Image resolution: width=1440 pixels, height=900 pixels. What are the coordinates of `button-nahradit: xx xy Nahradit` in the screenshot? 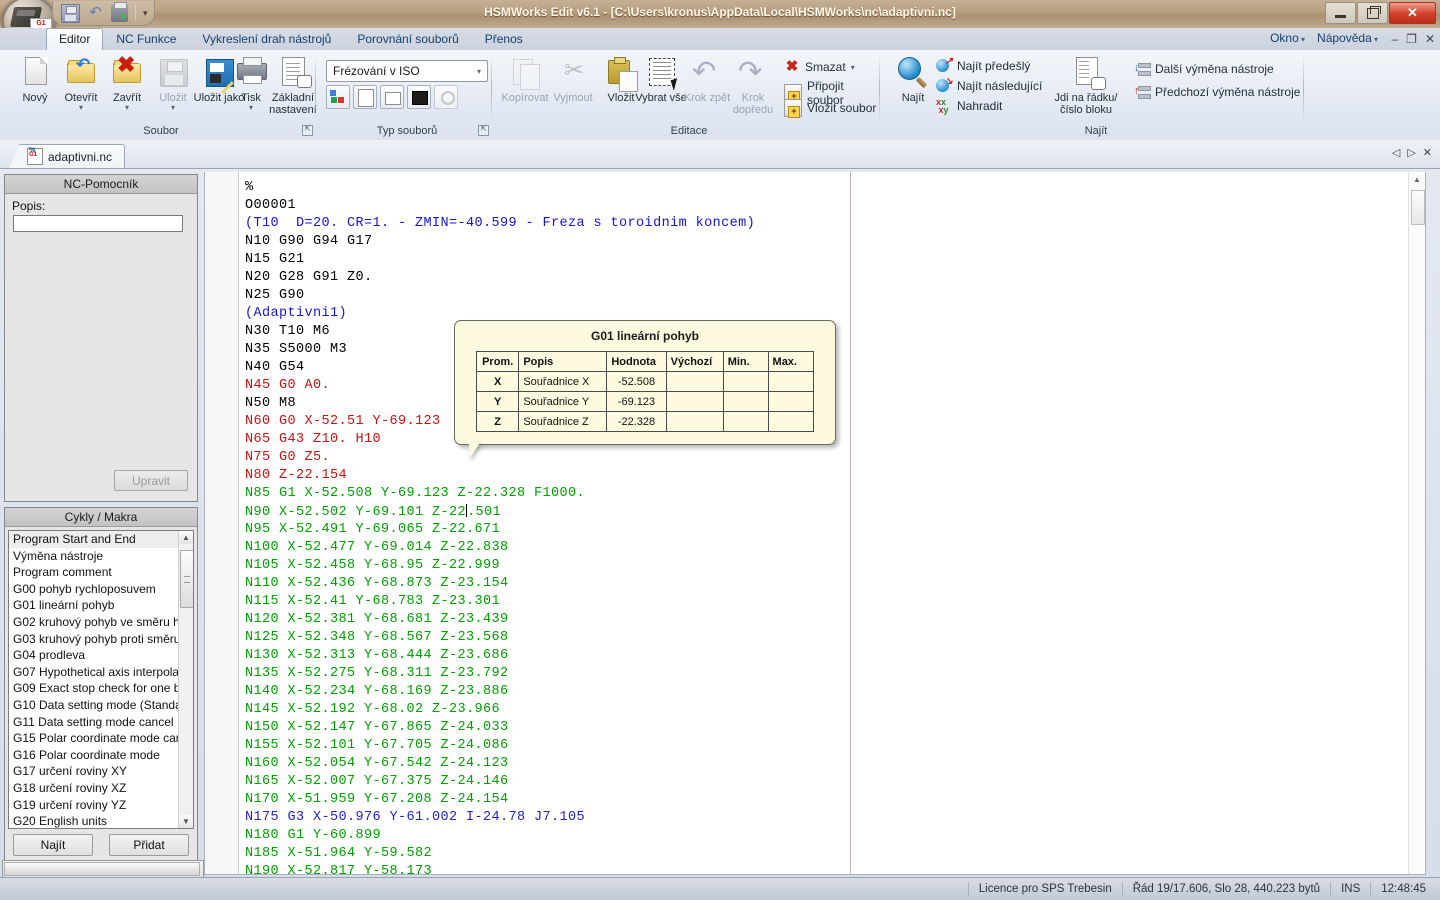 It's located at (969, 106).